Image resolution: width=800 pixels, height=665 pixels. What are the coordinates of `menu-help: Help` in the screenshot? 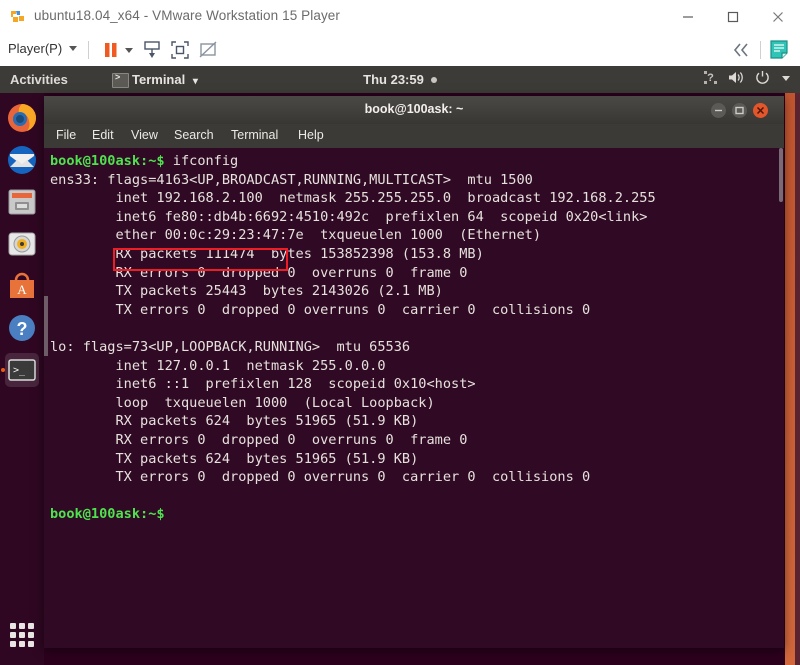 It's located at (311, 135).